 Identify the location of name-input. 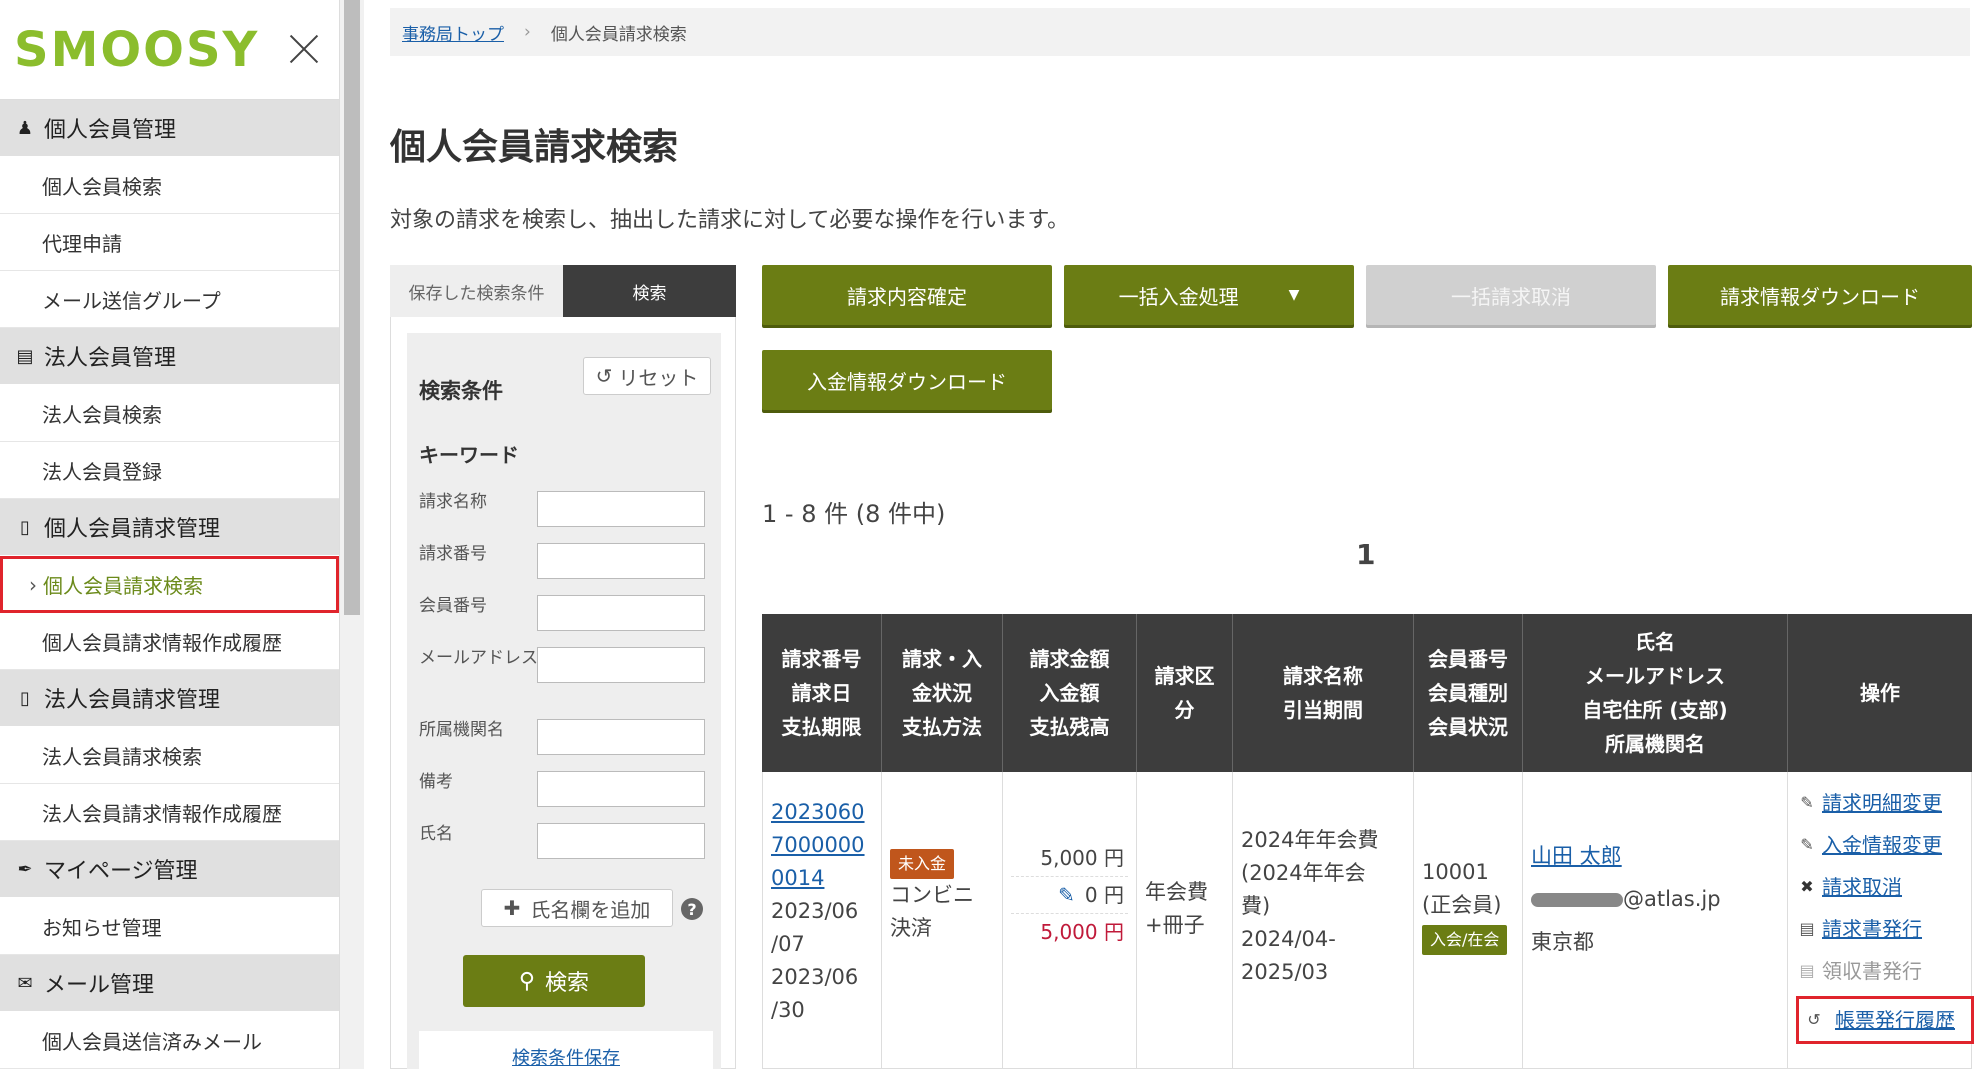
(621, 841).